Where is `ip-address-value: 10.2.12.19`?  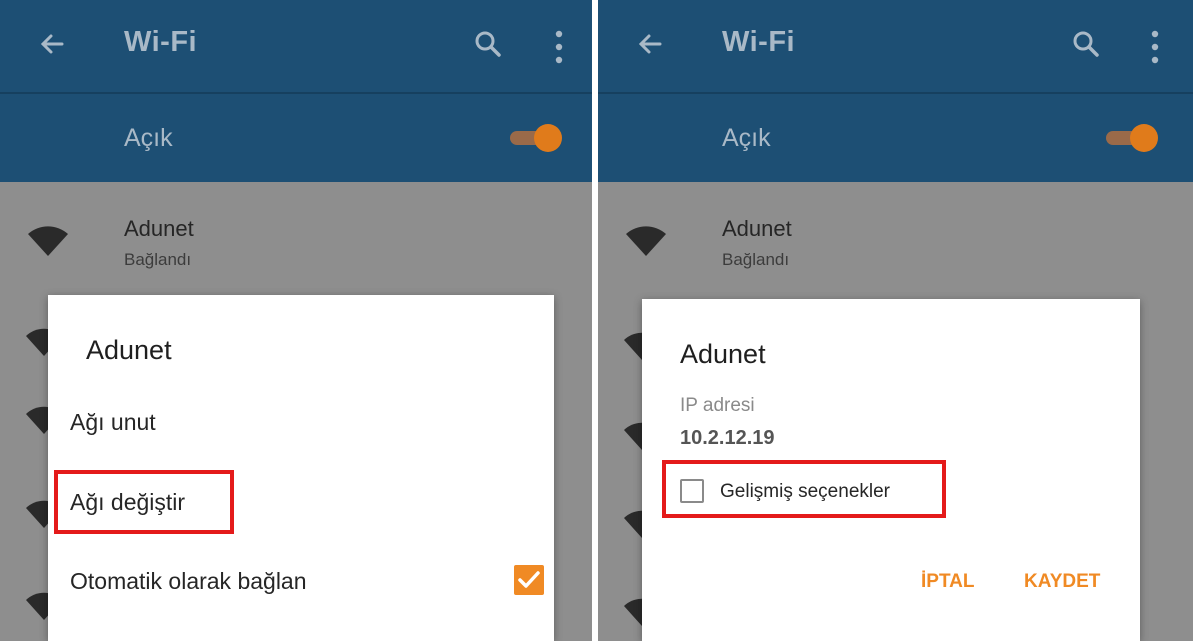
ip-address-value: 10.2.12.19 is located at coordinates (727, 438).